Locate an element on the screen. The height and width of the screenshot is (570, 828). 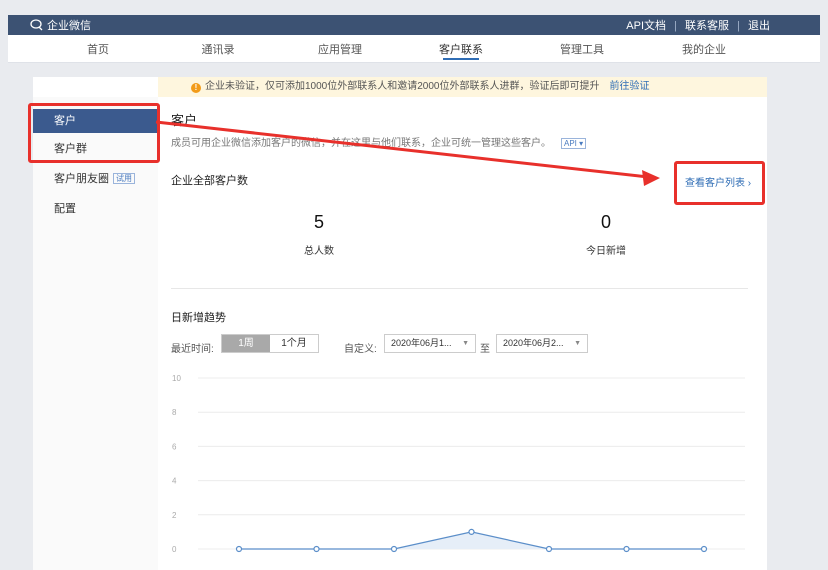
arrow-head is located at coordinates (651, 178).